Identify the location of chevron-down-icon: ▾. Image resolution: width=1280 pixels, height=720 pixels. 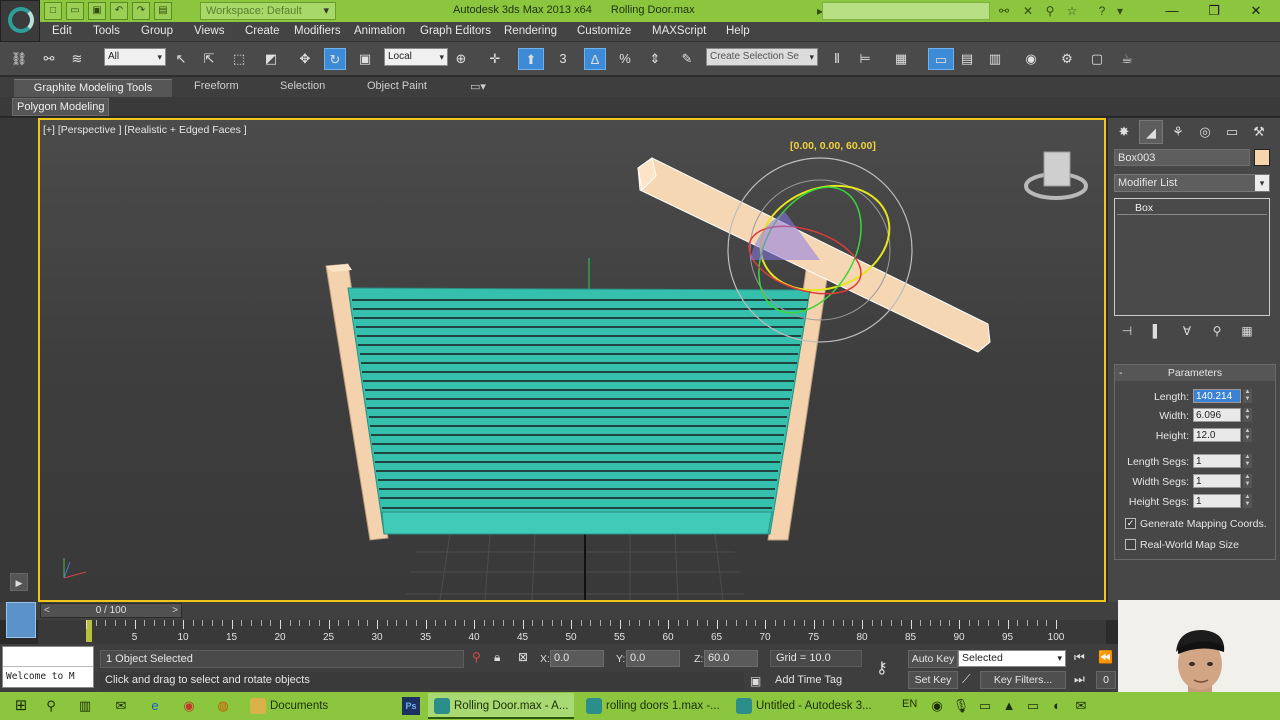
(1120, 11).